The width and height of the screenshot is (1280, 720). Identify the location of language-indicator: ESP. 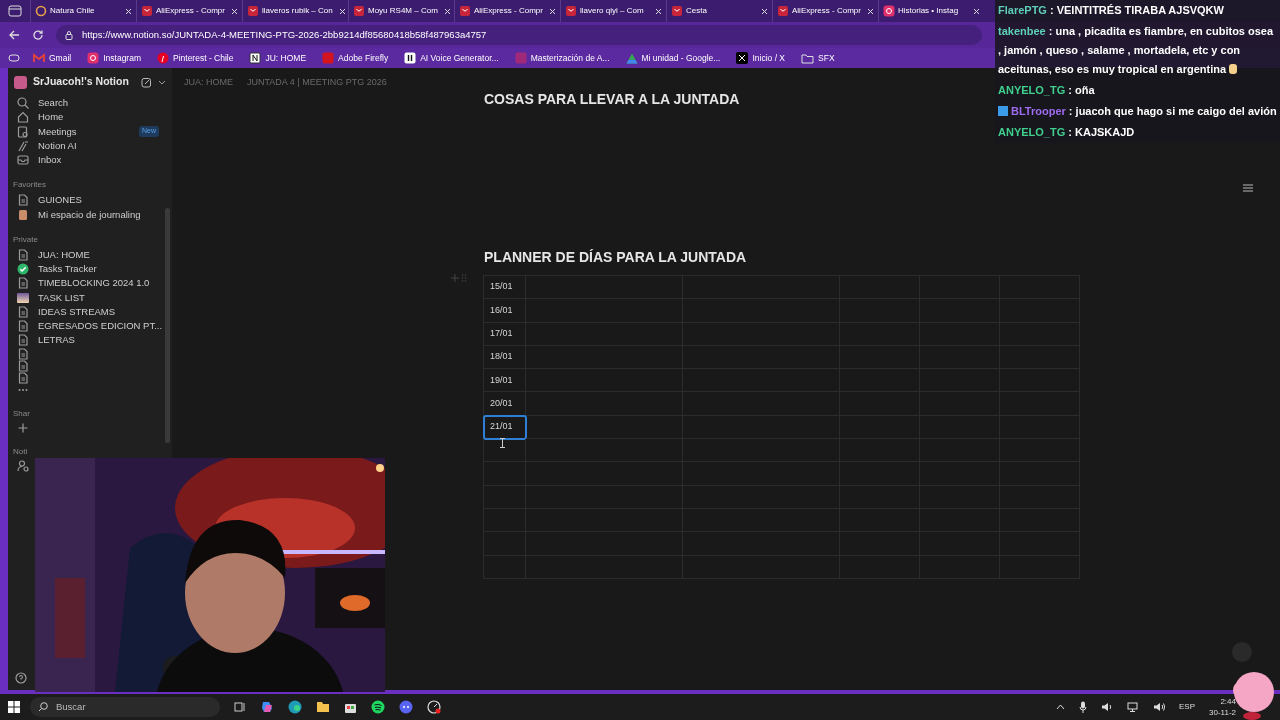
(1187, 707).